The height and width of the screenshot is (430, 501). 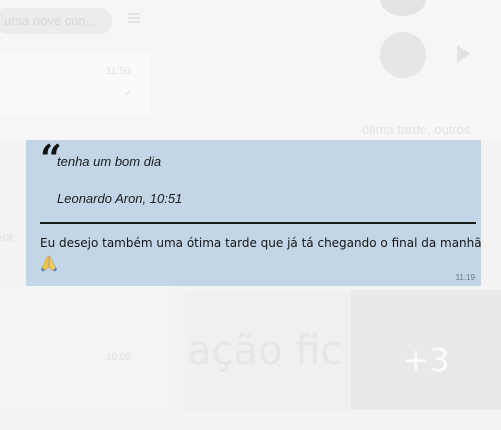 What do you see at coordinates (258, 223) in the screenshot?
I see `quote-divider` at bounding box center [258, 223].